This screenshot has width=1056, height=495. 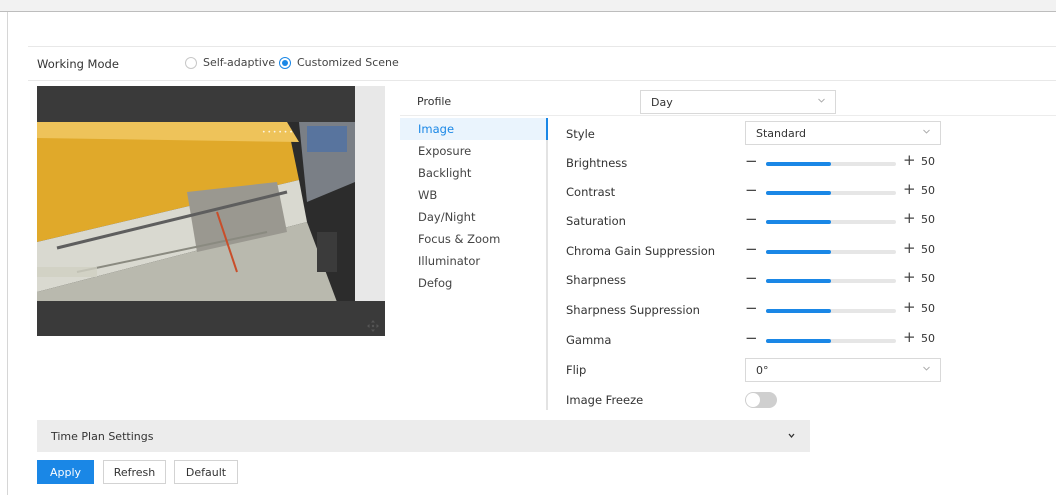 What do you see at coordinates (459, 239) in the screenshot?
I see `tab-focus-zoom: Focus & Zoom` at bounding box center [459, 239].